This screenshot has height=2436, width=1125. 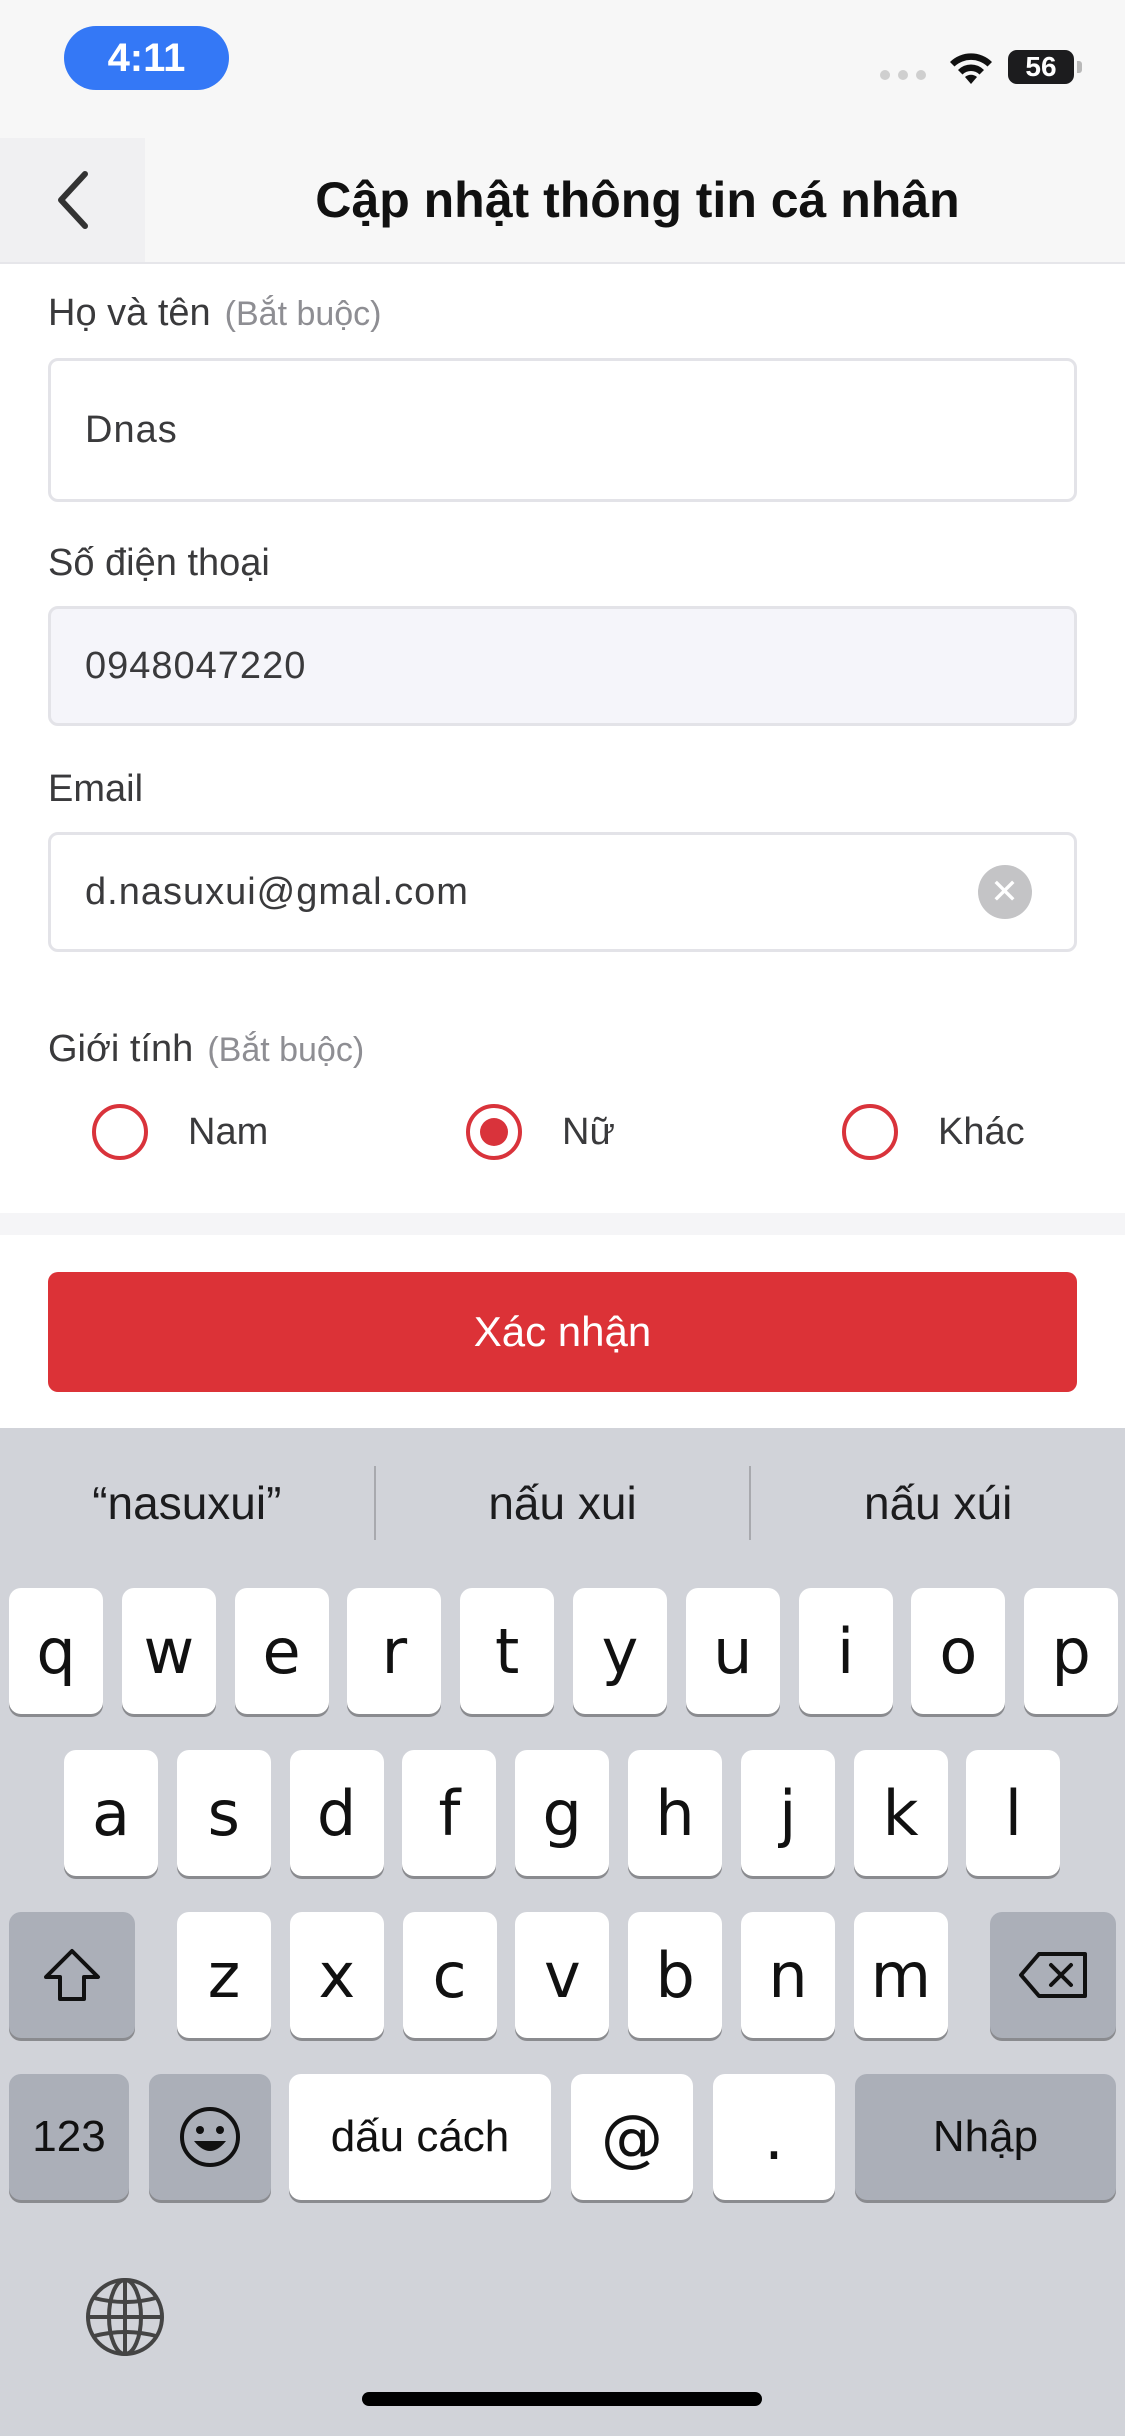 I want to click on chevron-left-icon, so click(x=72, y=200).